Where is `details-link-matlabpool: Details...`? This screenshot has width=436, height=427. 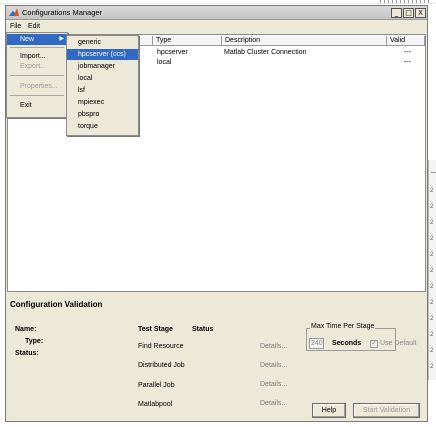
details-link-matlabpool: Details... is located at coordinates (273, 403).